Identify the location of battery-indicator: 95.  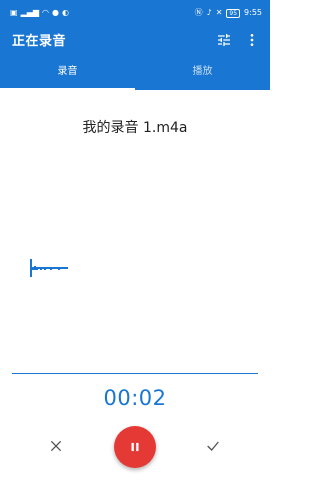
(233, 13).